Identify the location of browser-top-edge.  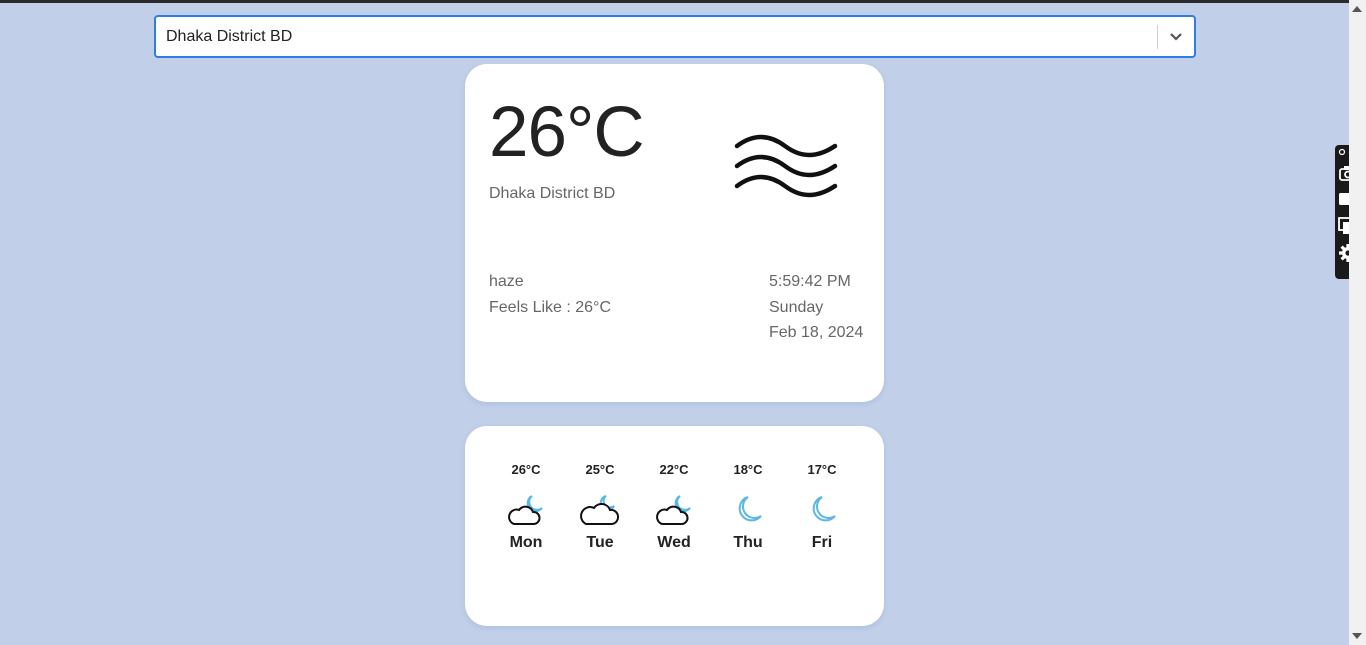
(683, 1).